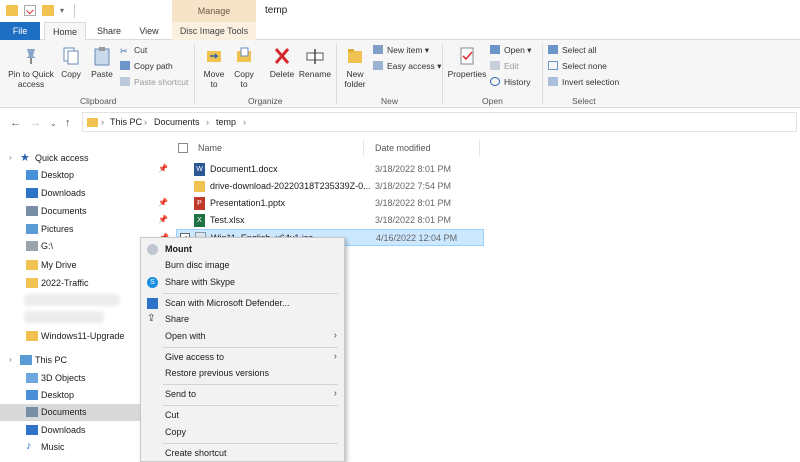  What do you see at coordinates (70, 211) in the screenshot?
I see `nav-item-documents: Documents` at bounding box center [70, 211].